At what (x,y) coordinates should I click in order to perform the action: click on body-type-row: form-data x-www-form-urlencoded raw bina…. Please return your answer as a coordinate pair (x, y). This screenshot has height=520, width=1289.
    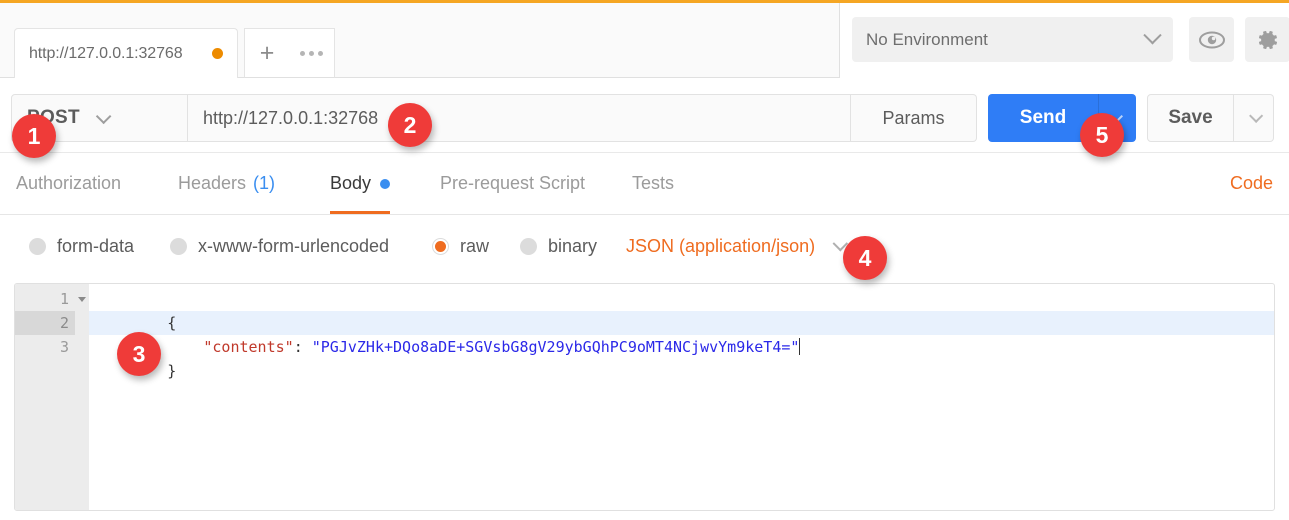
    Looking at the image, I should click on (644, 246).